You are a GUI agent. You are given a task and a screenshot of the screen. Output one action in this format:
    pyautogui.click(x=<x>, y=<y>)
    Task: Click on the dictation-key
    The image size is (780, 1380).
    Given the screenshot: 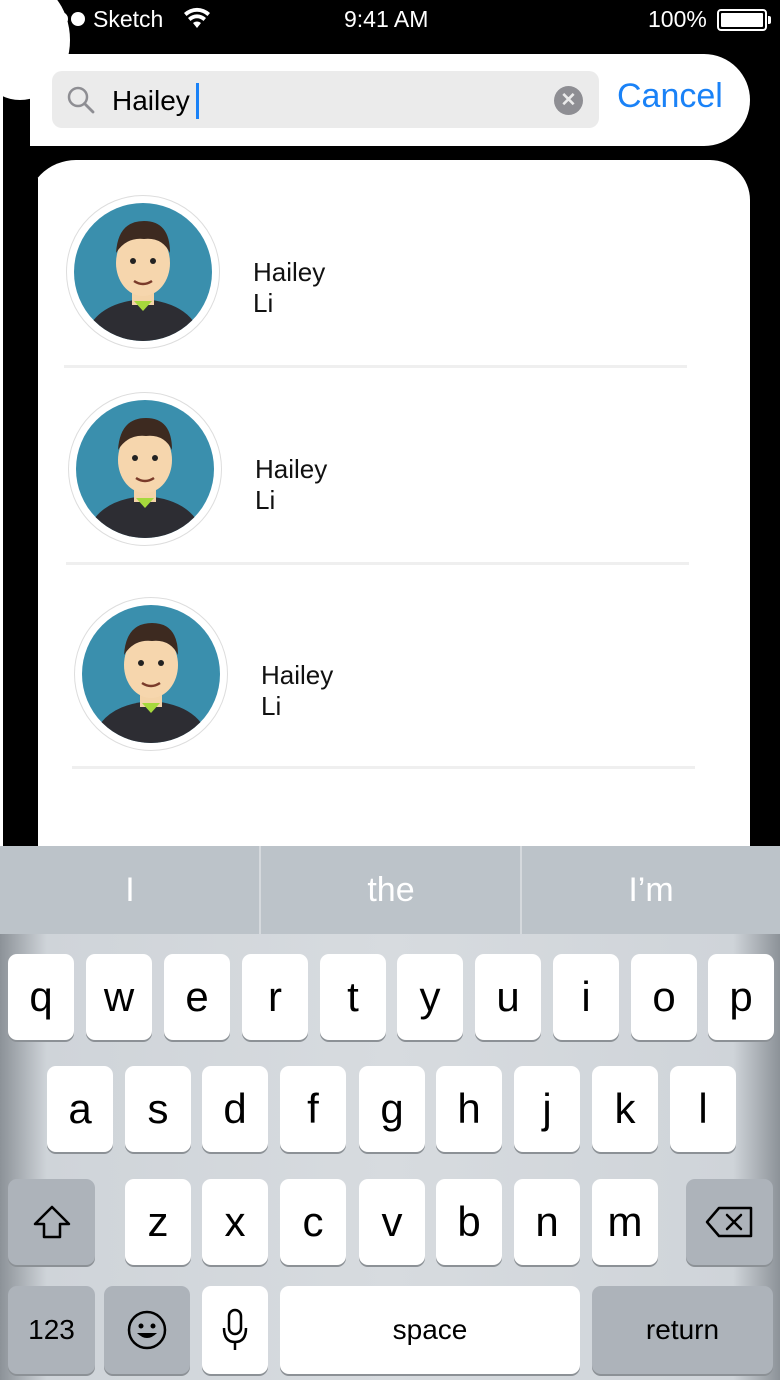 What is the action you would take?
    pyautogui.click(x=235, y=1330)
    